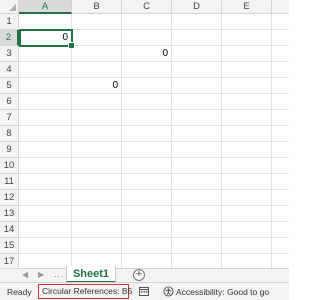  I want to click on row-header-4: 4, so click(9, 70).